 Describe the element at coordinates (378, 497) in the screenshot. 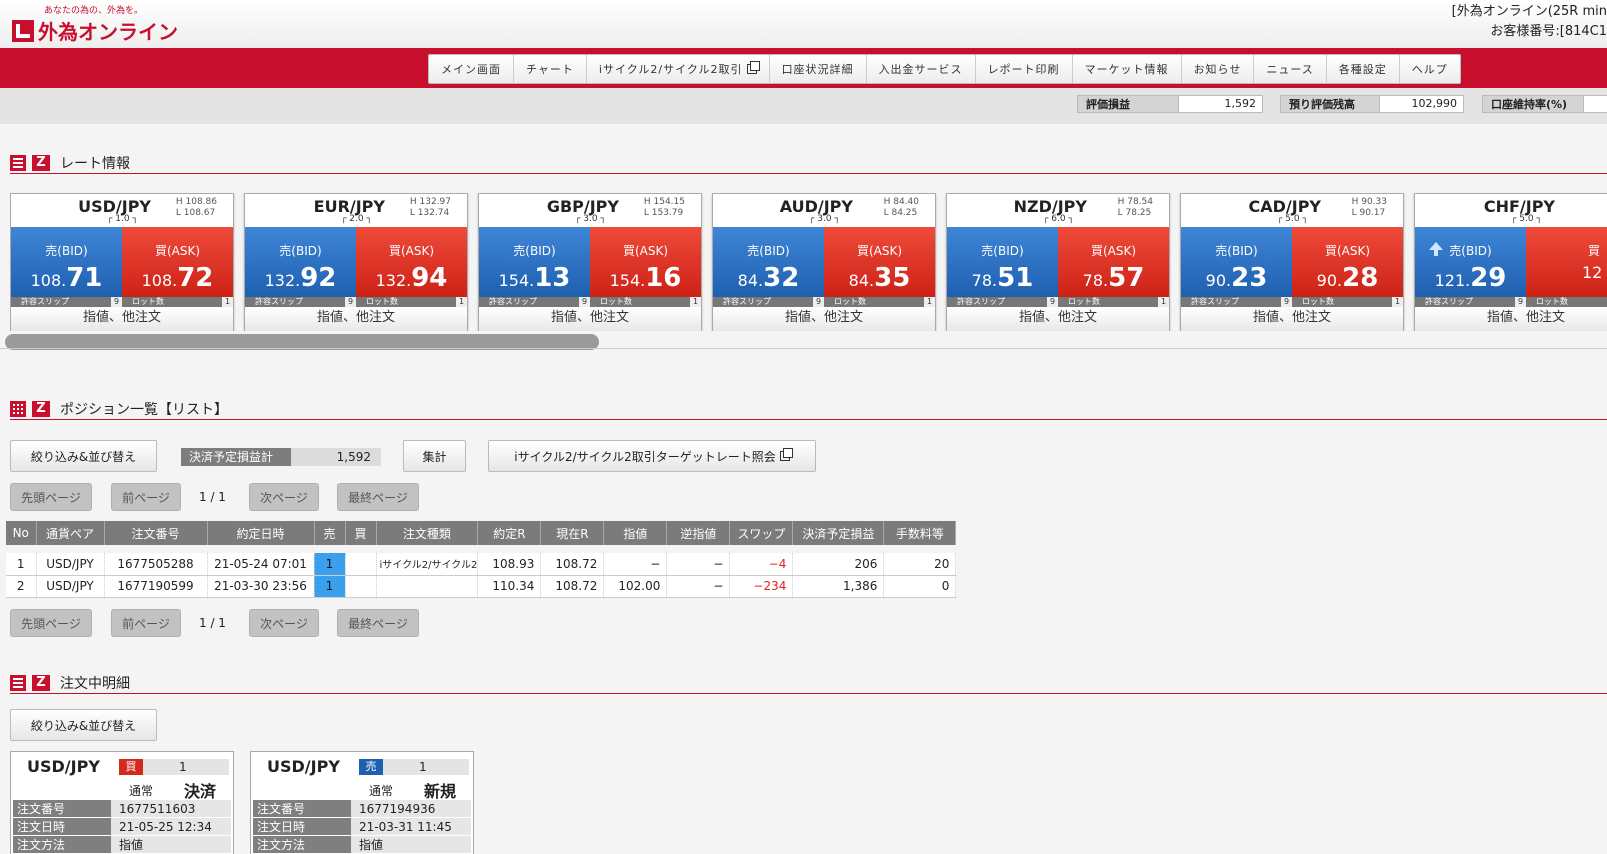

I see `last-page-button: 最終ページ` at that location.